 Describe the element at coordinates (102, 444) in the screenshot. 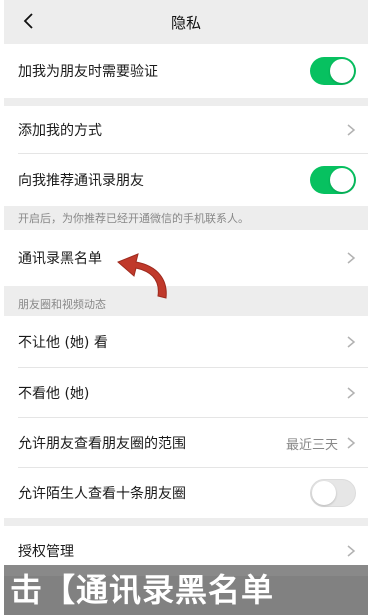

I see `moments-range-label: 允许朋友查看朋友圈的范围` at that location.